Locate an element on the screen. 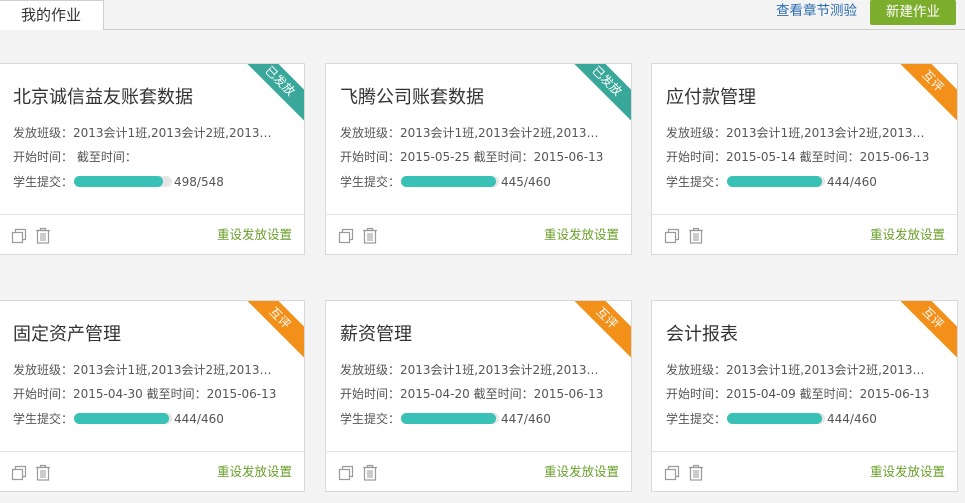 The image size is (965, 503). submission-count: 498/548 is located at coordinates (199, 182).